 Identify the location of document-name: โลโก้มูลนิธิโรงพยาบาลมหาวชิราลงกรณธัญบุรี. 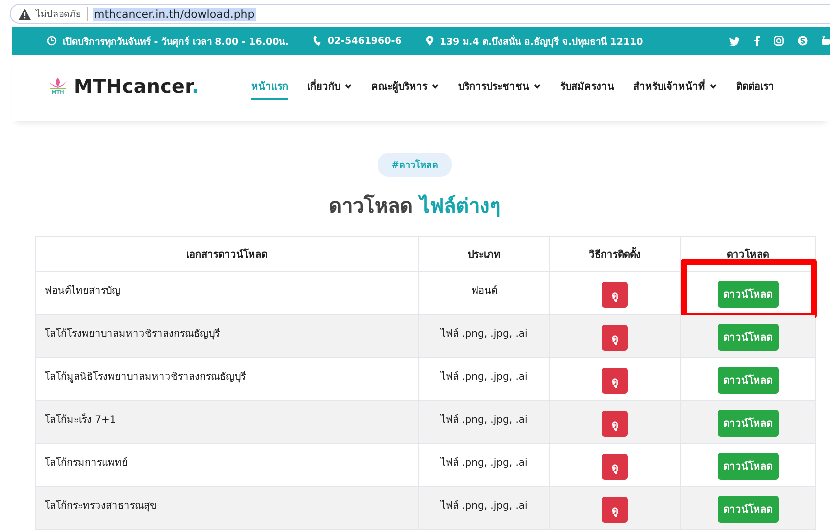
(145, 377).